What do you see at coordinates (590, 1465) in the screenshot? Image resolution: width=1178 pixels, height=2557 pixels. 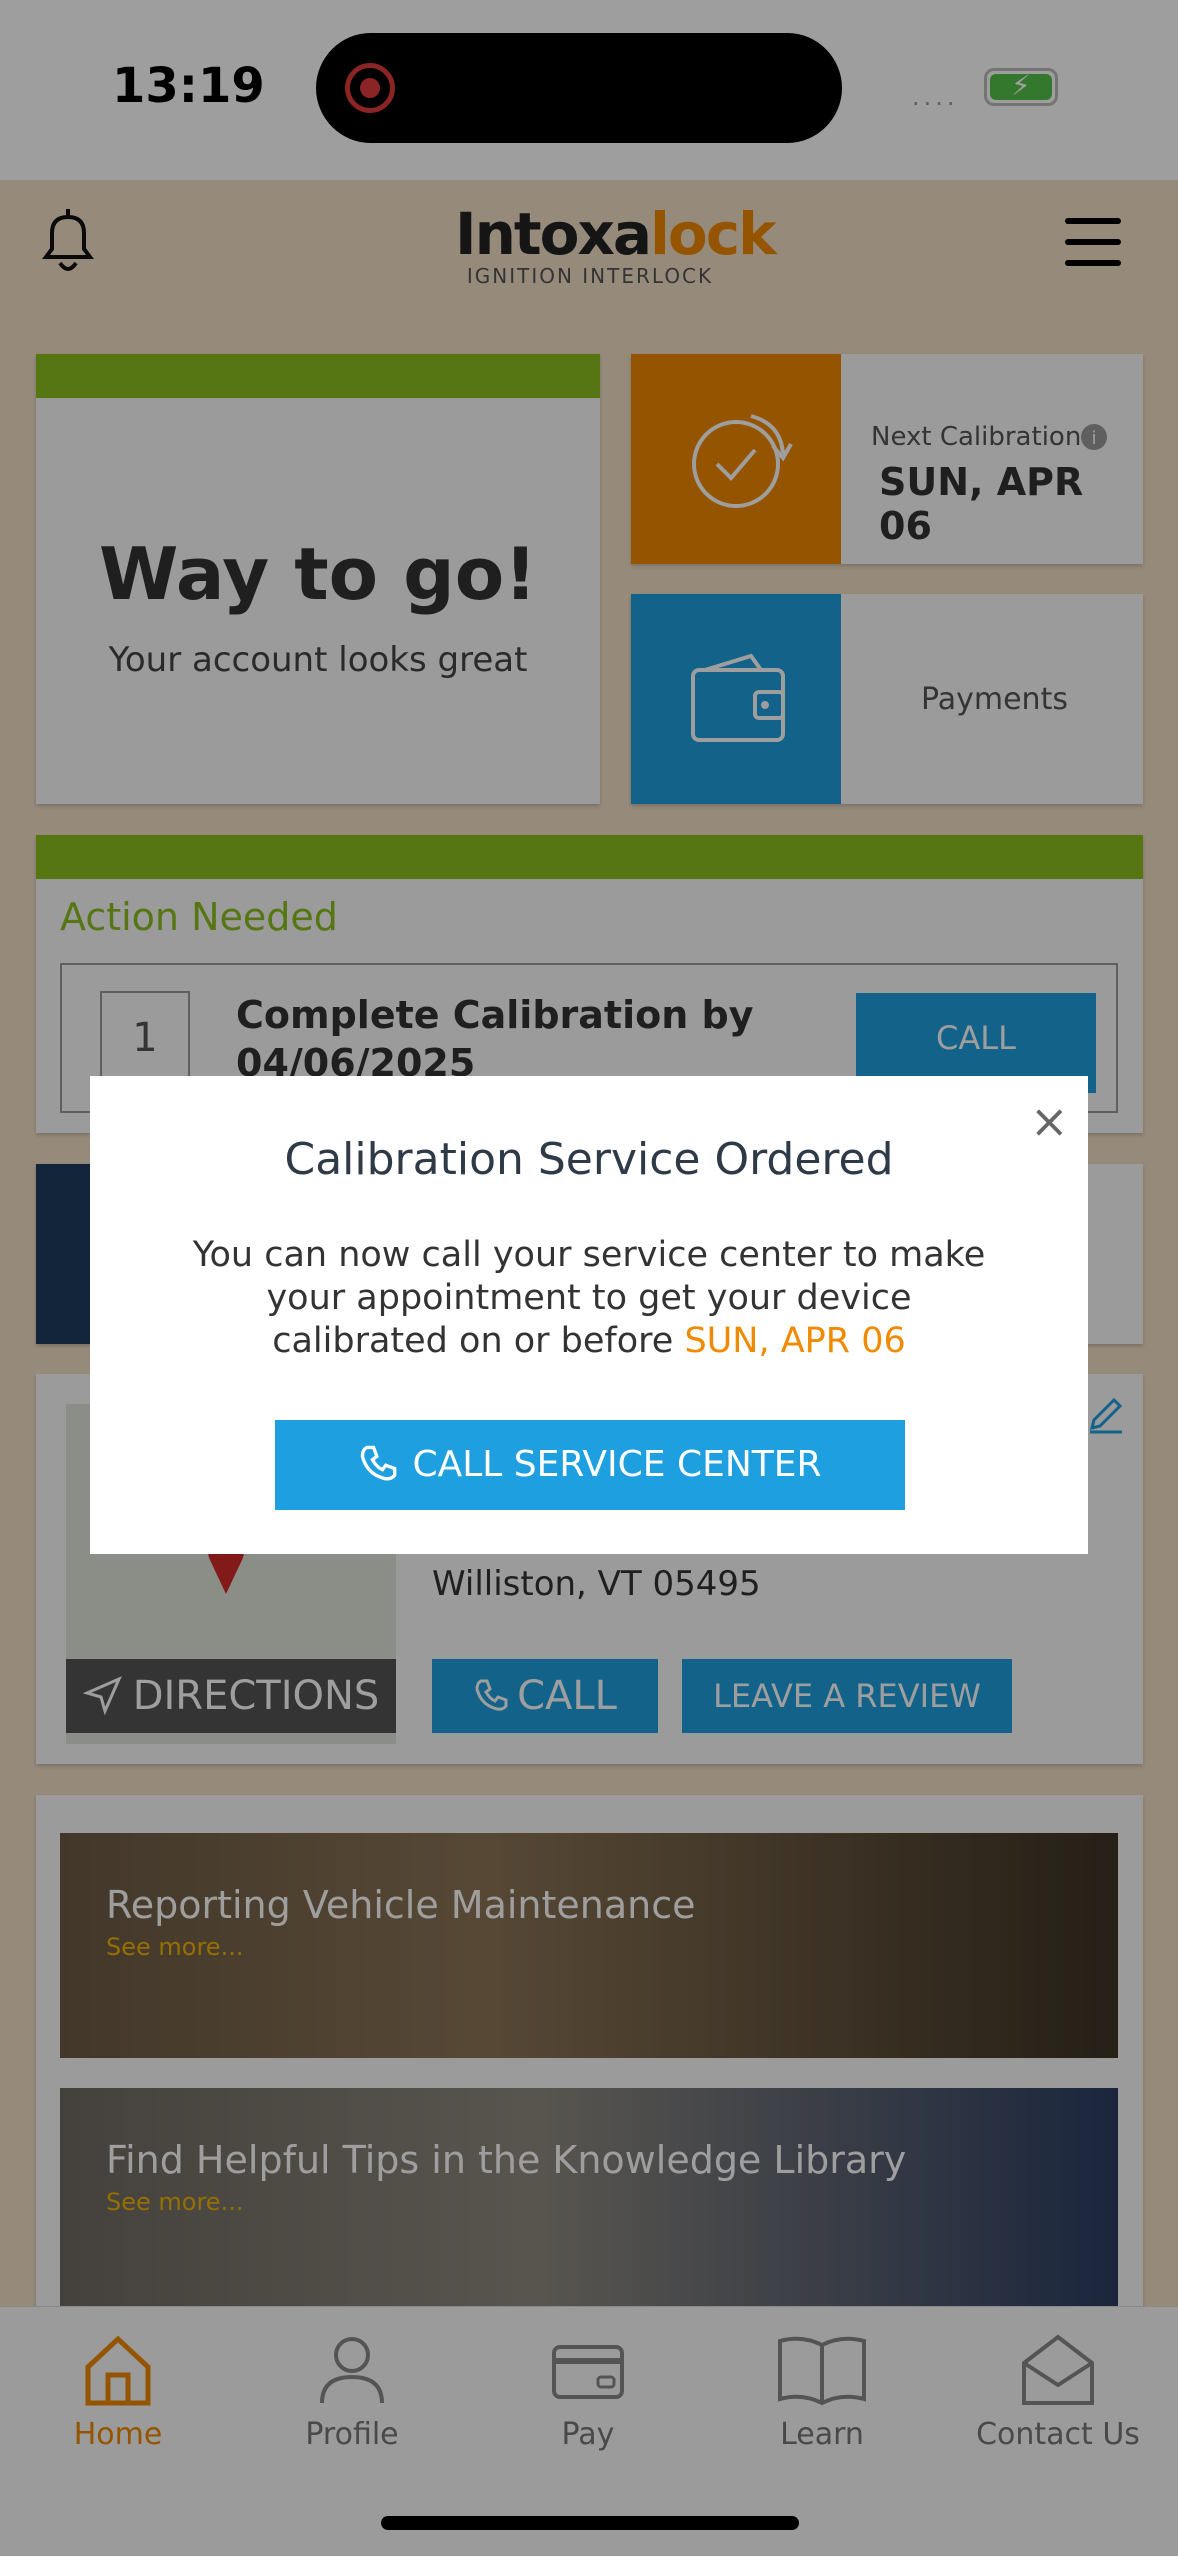 I see `call-service-center-button: CALL SERVICE CENTER` at bounding box center [590, 1465].